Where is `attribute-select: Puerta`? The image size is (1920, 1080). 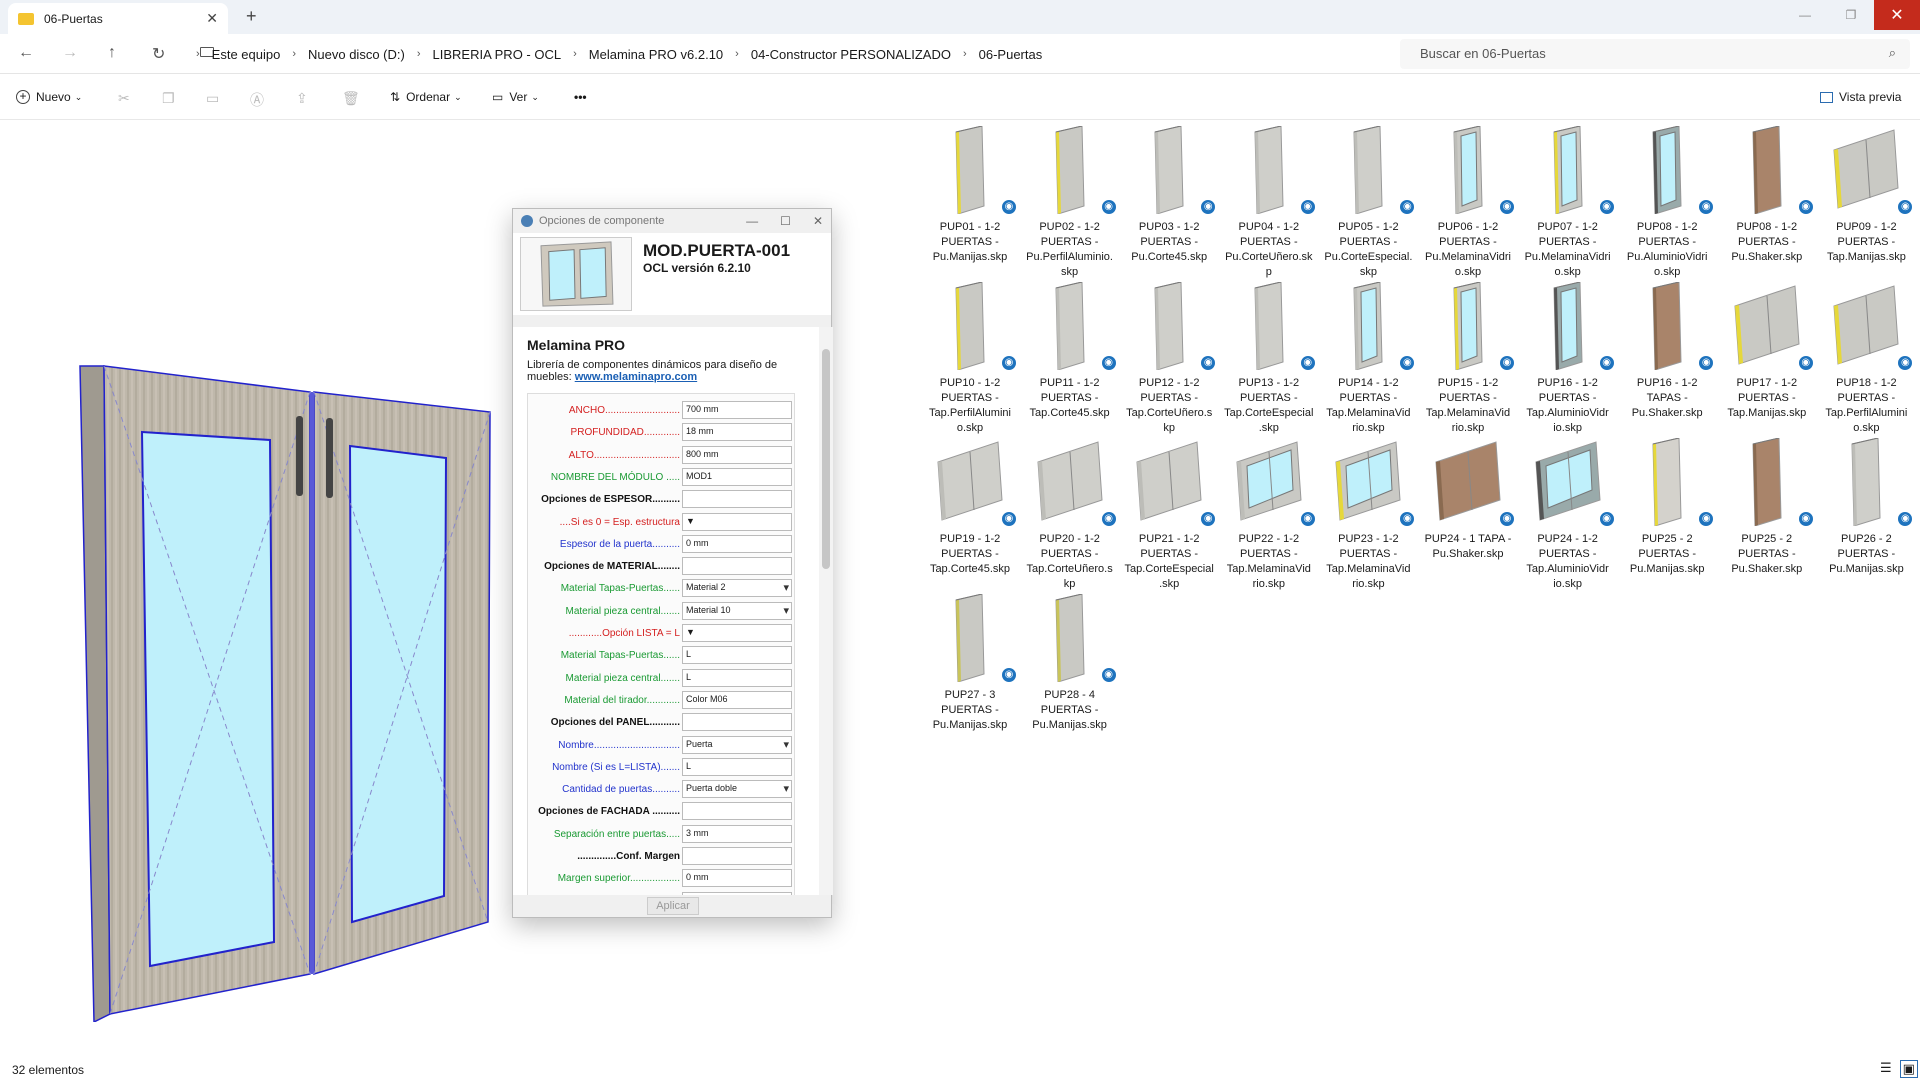 attribute-select: Puerta is located at coordinates (737, 744).